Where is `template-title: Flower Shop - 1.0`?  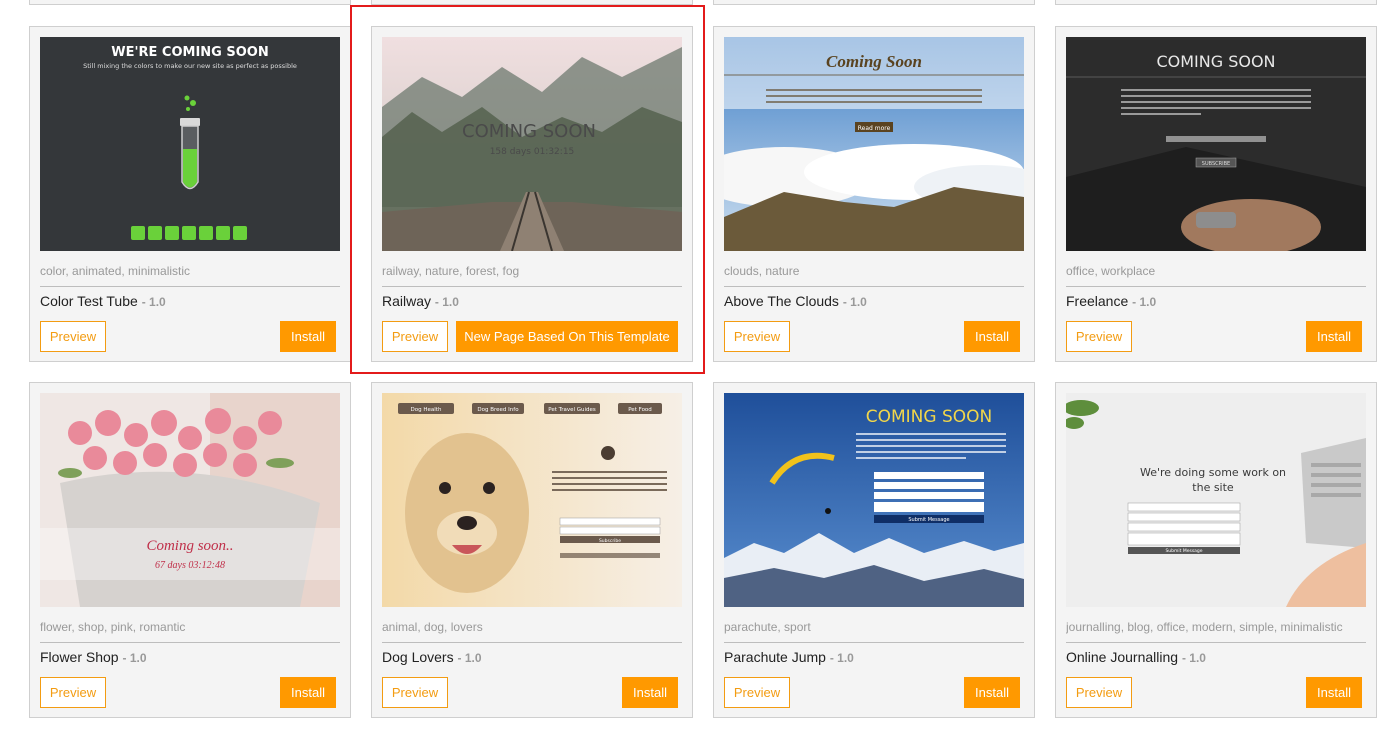 template-title: Flower Shop - 1.0 is located at coordinates (93, 657).